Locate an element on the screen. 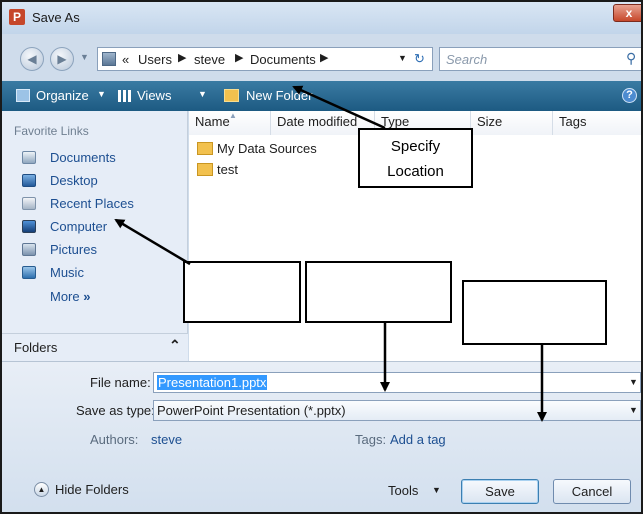 This screenshot has height=514, width=643. arrow-to-navigation-pane is located at coordinates (152, 242).